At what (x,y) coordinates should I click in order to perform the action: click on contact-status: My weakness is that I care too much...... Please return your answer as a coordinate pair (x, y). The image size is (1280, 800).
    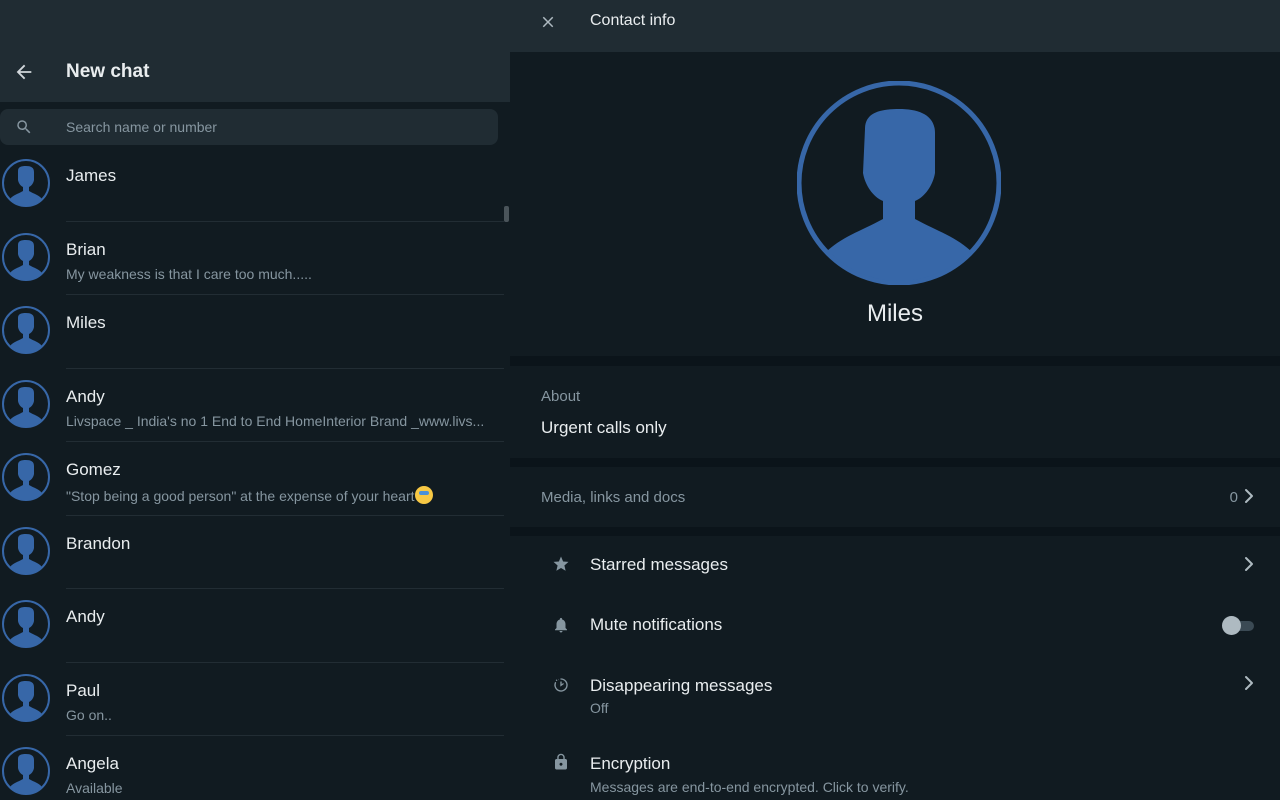
    Looking at the image, I should click on (189, 274).